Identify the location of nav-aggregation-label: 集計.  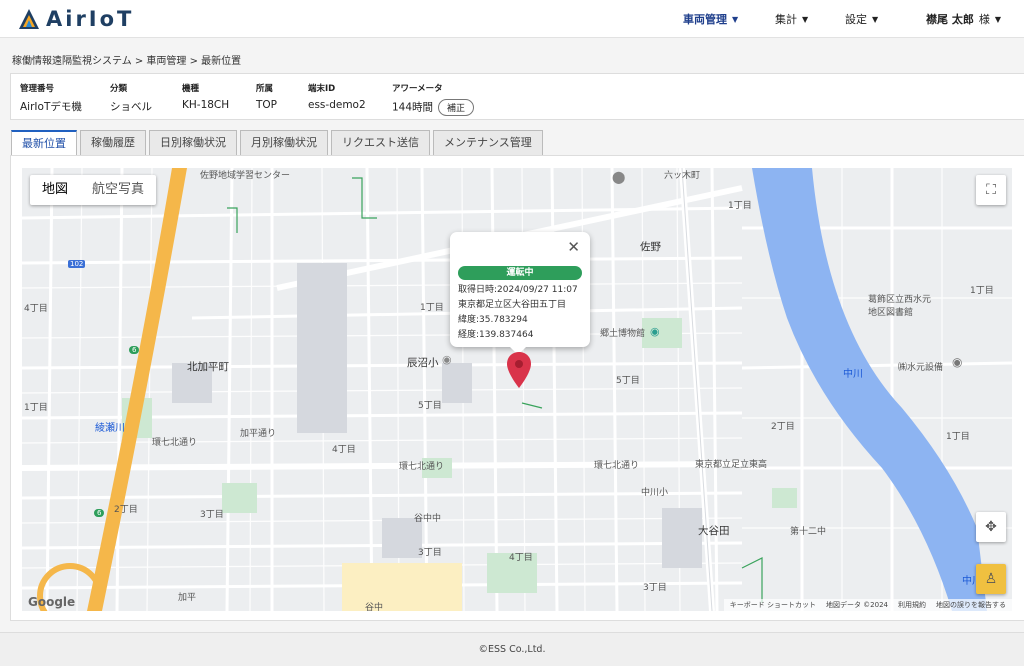
(786, 19).